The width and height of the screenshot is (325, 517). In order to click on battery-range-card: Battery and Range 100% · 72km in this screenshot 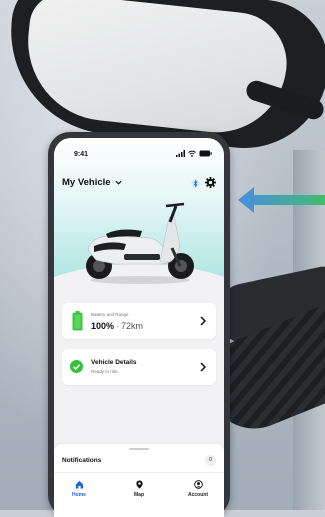, I will do `click(139, 321)`.